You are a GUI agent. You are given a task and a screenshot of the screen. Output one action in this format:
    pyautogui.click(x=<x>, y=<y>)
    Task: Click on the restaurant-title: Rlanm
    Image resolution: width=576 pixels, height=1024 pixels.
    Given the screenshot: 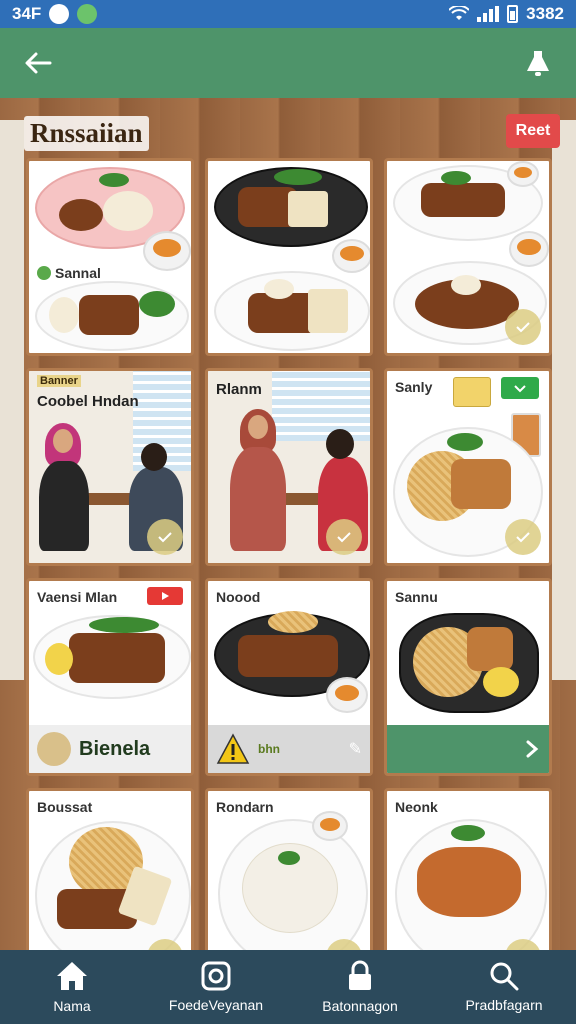 What is the action you would take?
    pyautogui.click(x=239, y=389)
    